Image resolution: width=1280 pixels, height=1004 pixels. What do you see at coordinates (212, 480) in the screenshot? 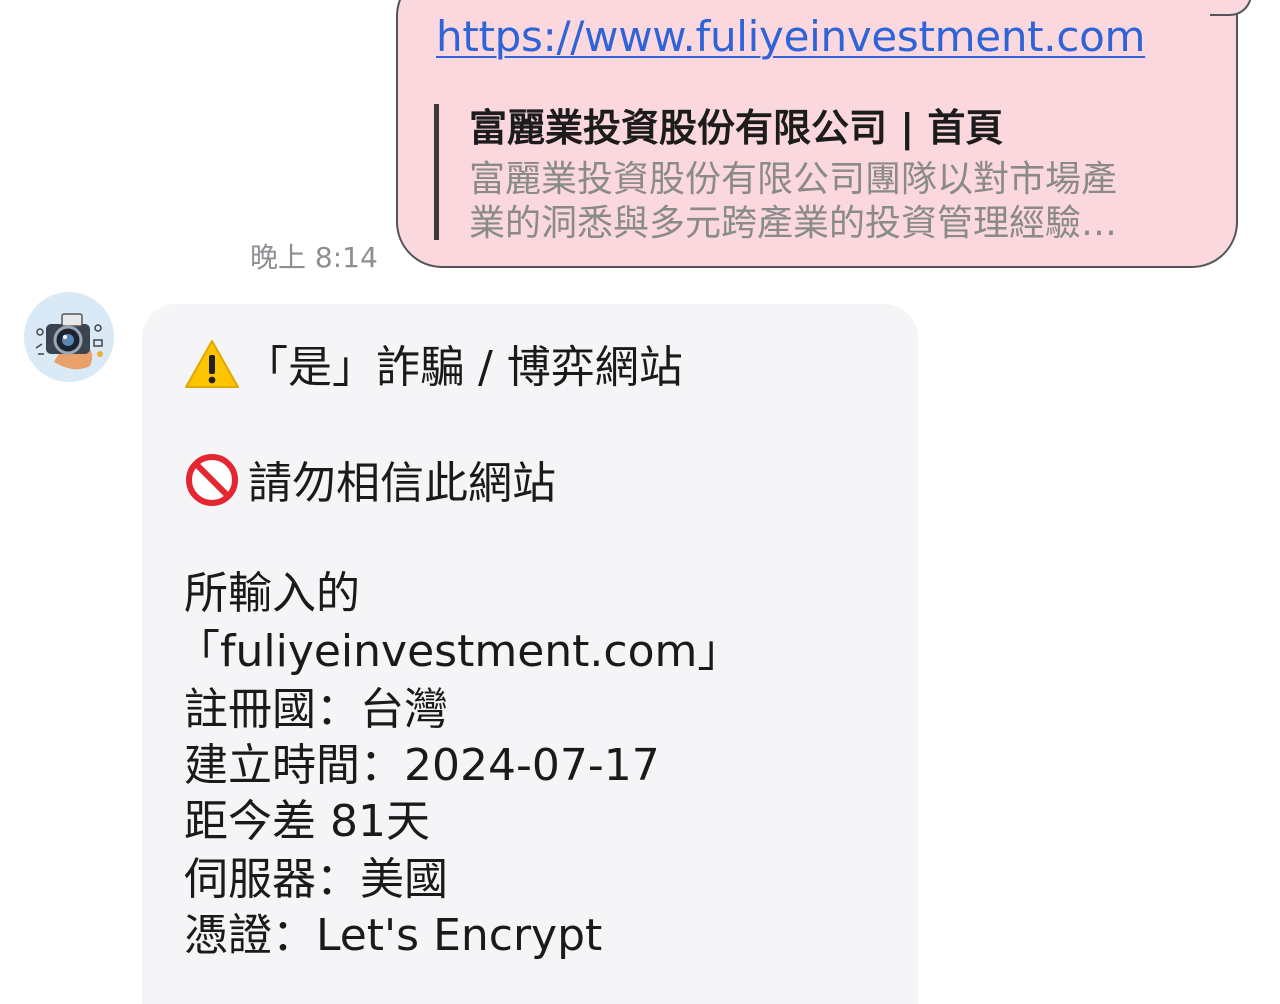
I see `prohibited-icon` at bounding box center [212, 480].